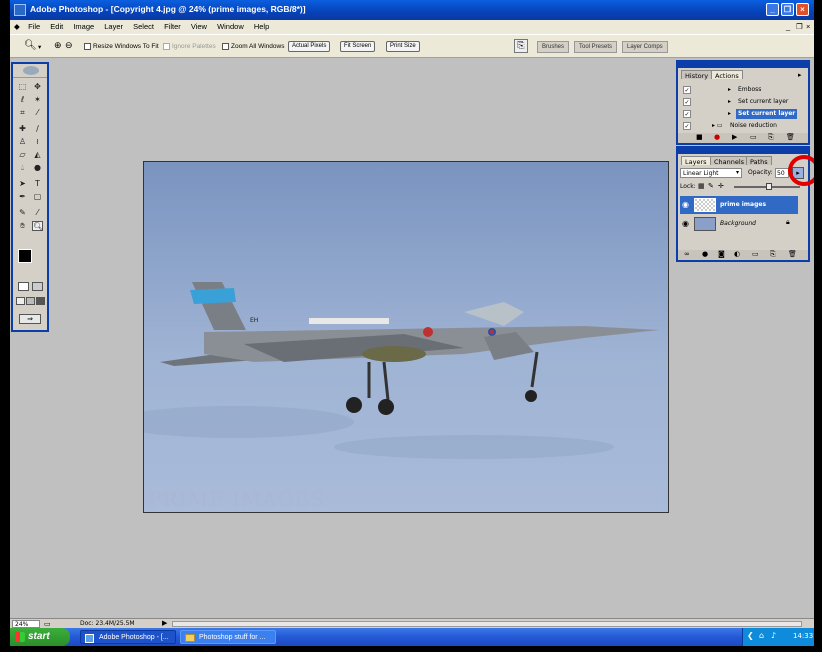 The image size is (822, 652). What do you see at coordinates (741, 114) in the screenshot?
I see `action-row-selected: ✓ ▸ Set current layer` at bounding box center [741, 114].